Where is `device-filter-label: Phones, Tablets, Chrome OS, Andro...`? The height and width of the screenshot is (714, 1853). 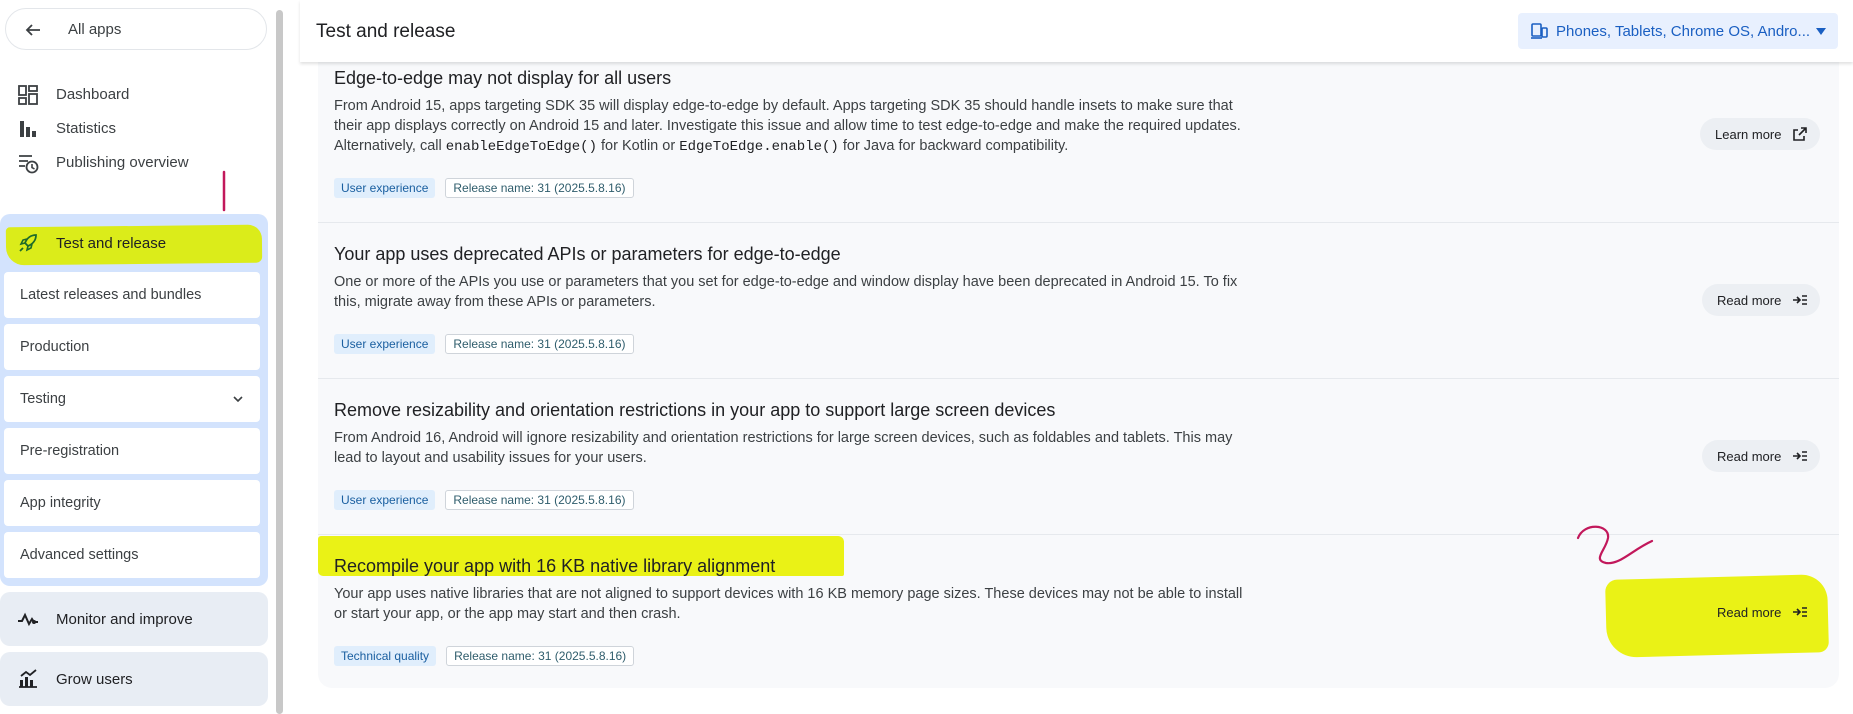
device-filter-label: Phones, Tablets, Chrome OS, Andro... is located at coordinates (1683, 31).